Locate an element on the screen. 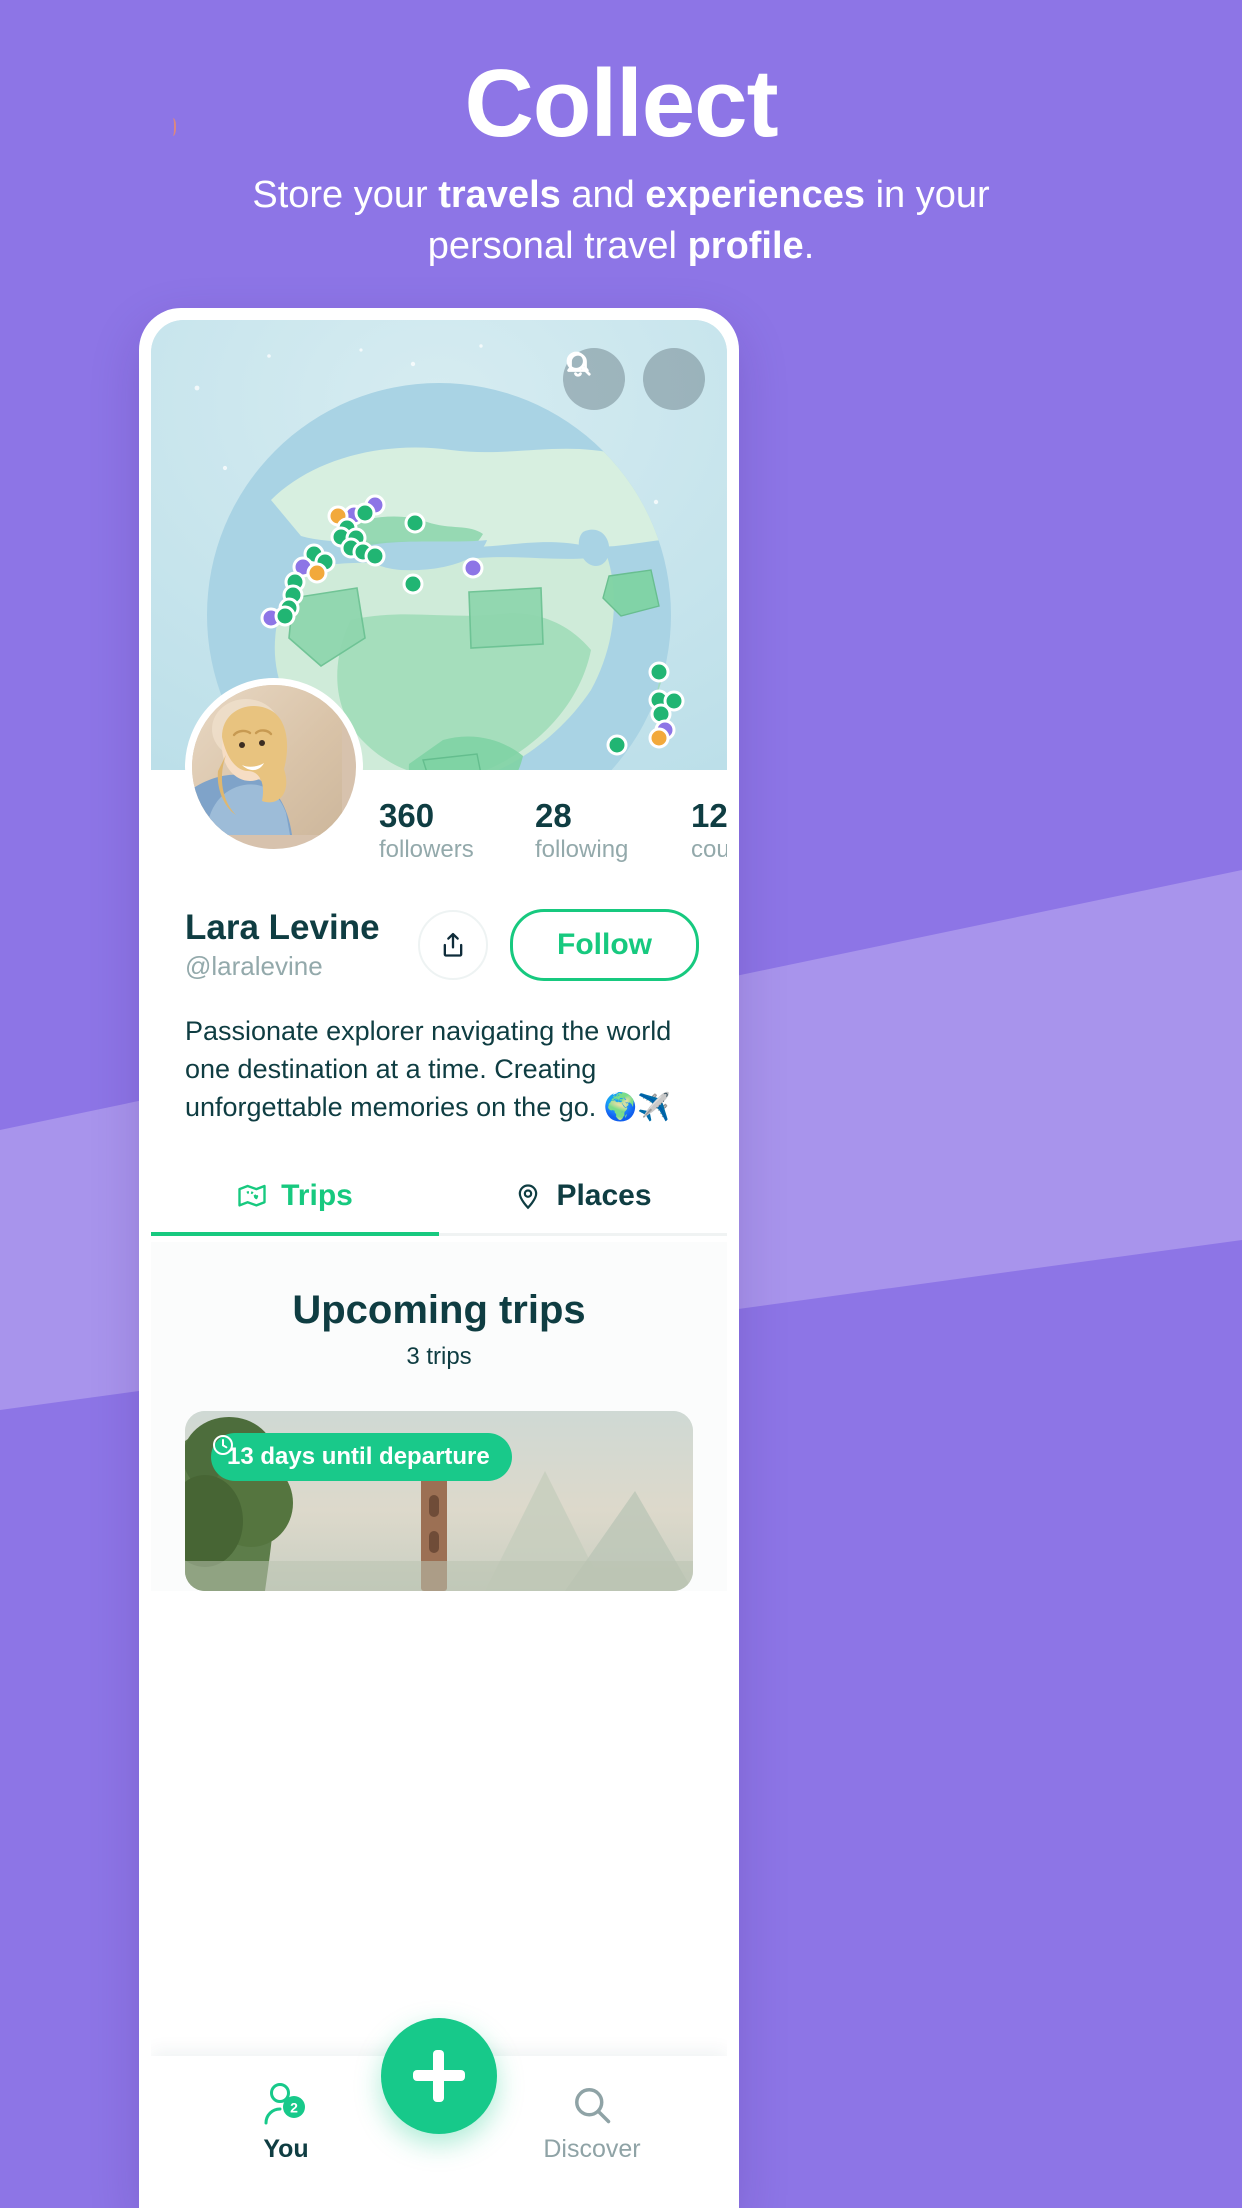 Image resolution: width=1242 pixels, height=2208 pixels. subtitle-seg-6: profile is located at coordinates (745, 245).